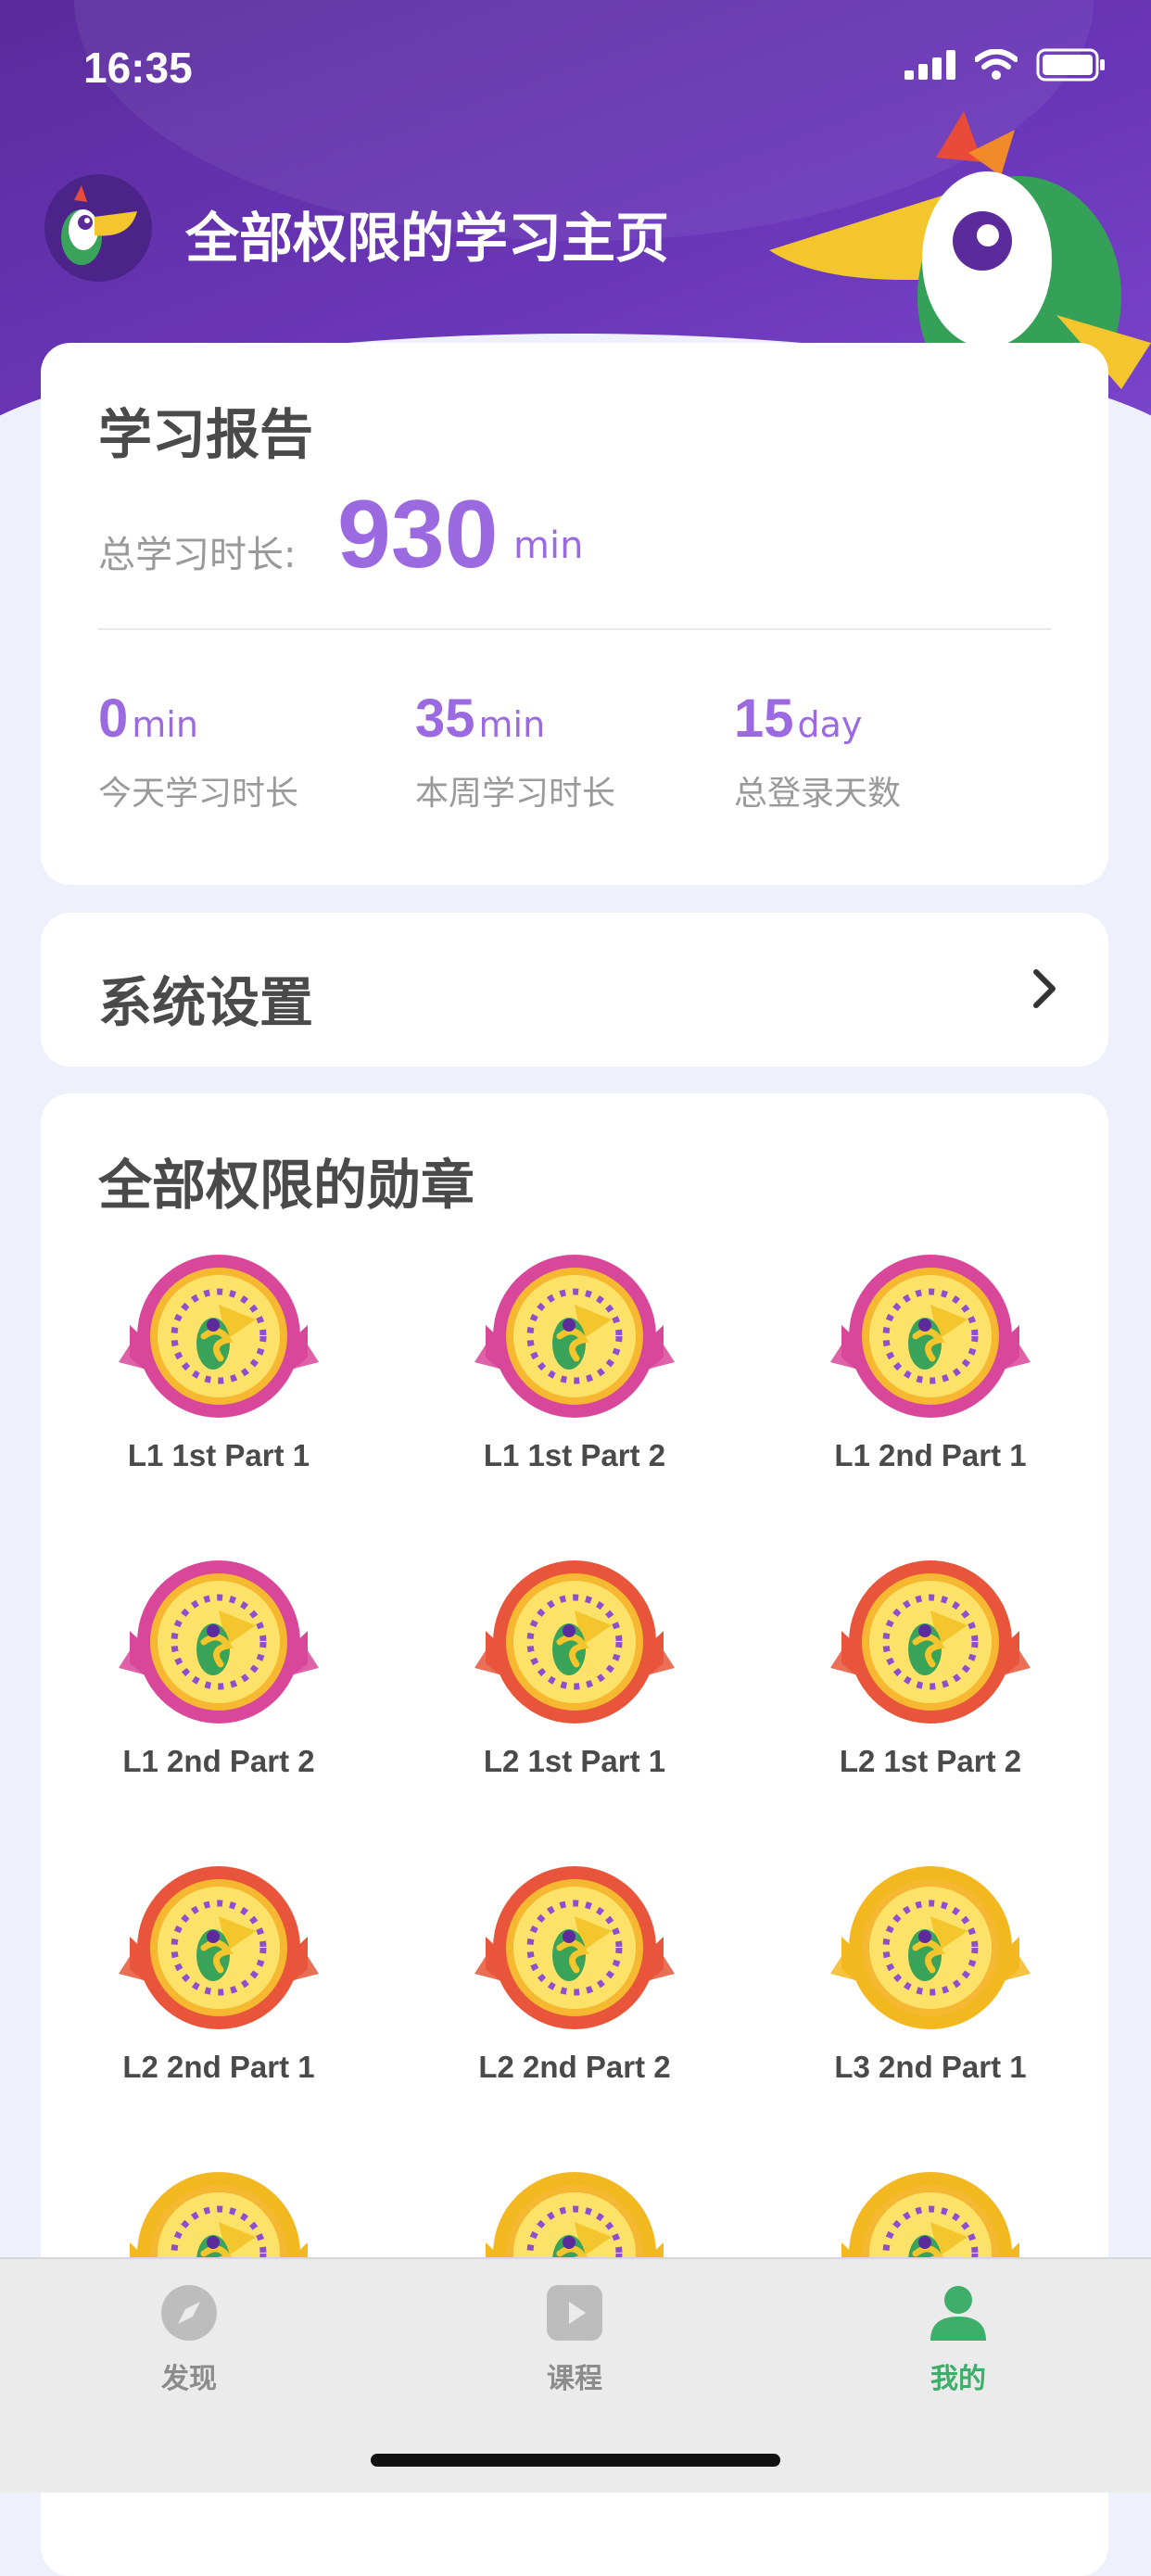 Image resolution: width=1151 pixels, height=2576 pixels. Describe the element at coordinates (189, 2379) in the screenshot. I see `tab-label: 发现` at that location.